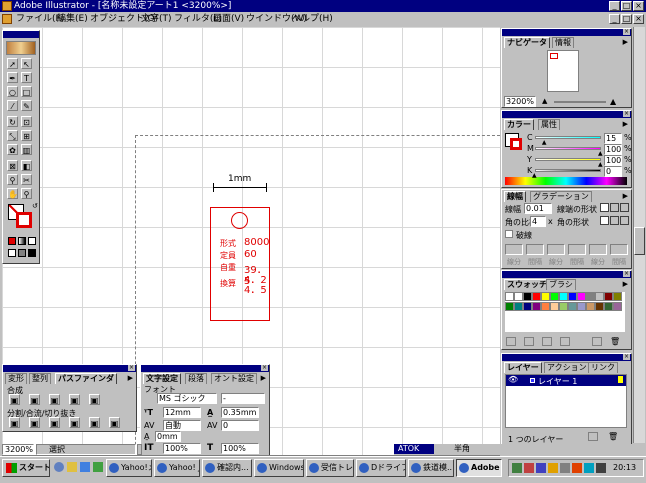 The height and width of the screenshot is (483, 646). What do you see at coordinates (626, 274) in the screenshot?
I see `swatch-close-button: ×` at bounding box center [626, 274].